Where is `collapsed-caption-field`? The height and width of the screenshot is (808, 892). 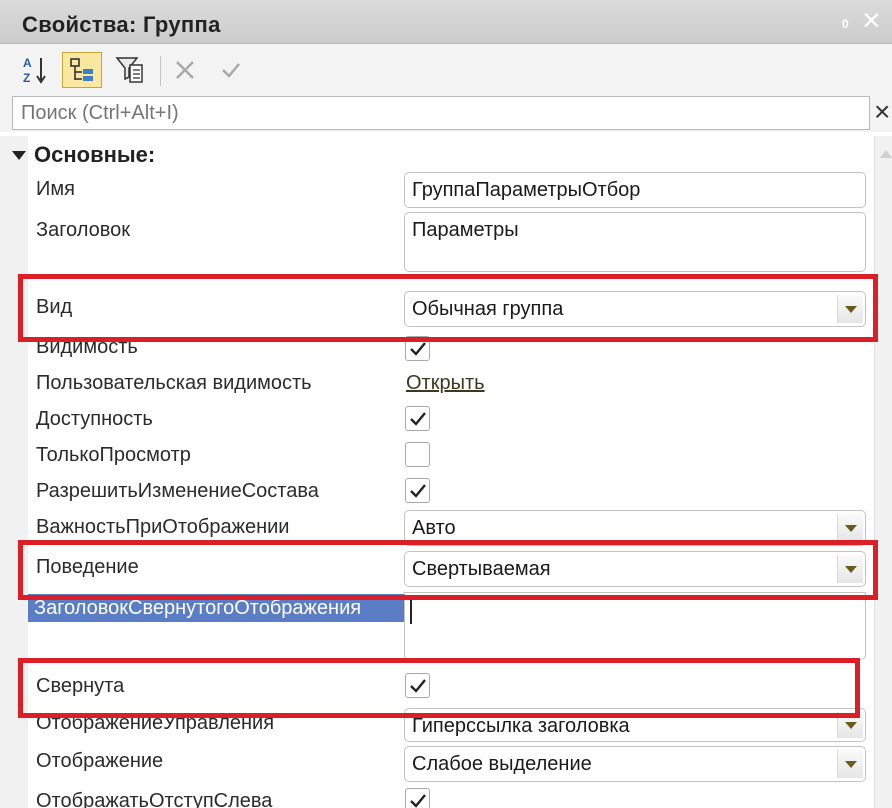 collapsed-caption-field is located at coordinates (635, 626).